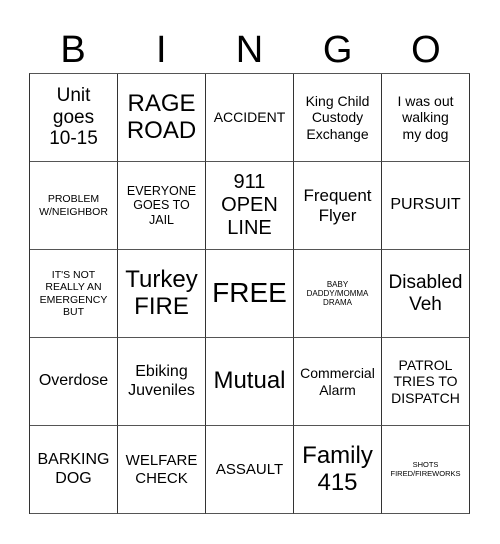 The image size is (500, 544). What do you see at coordinates (338, 470) in the screenshot?
I see `bingo-cell: Family 415` at bounding box center [338, 470].